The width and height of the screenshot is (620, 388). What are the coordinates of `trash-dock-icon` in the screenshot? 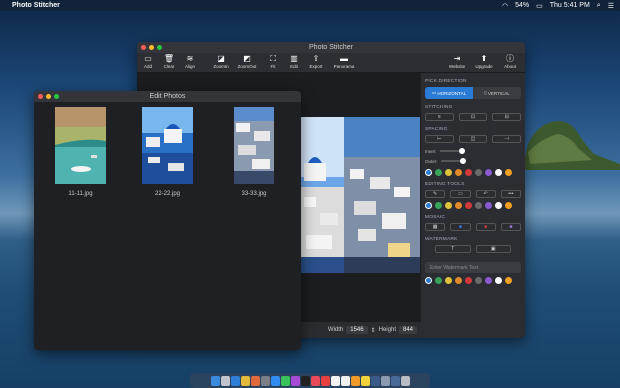 It's located at (405, 380).